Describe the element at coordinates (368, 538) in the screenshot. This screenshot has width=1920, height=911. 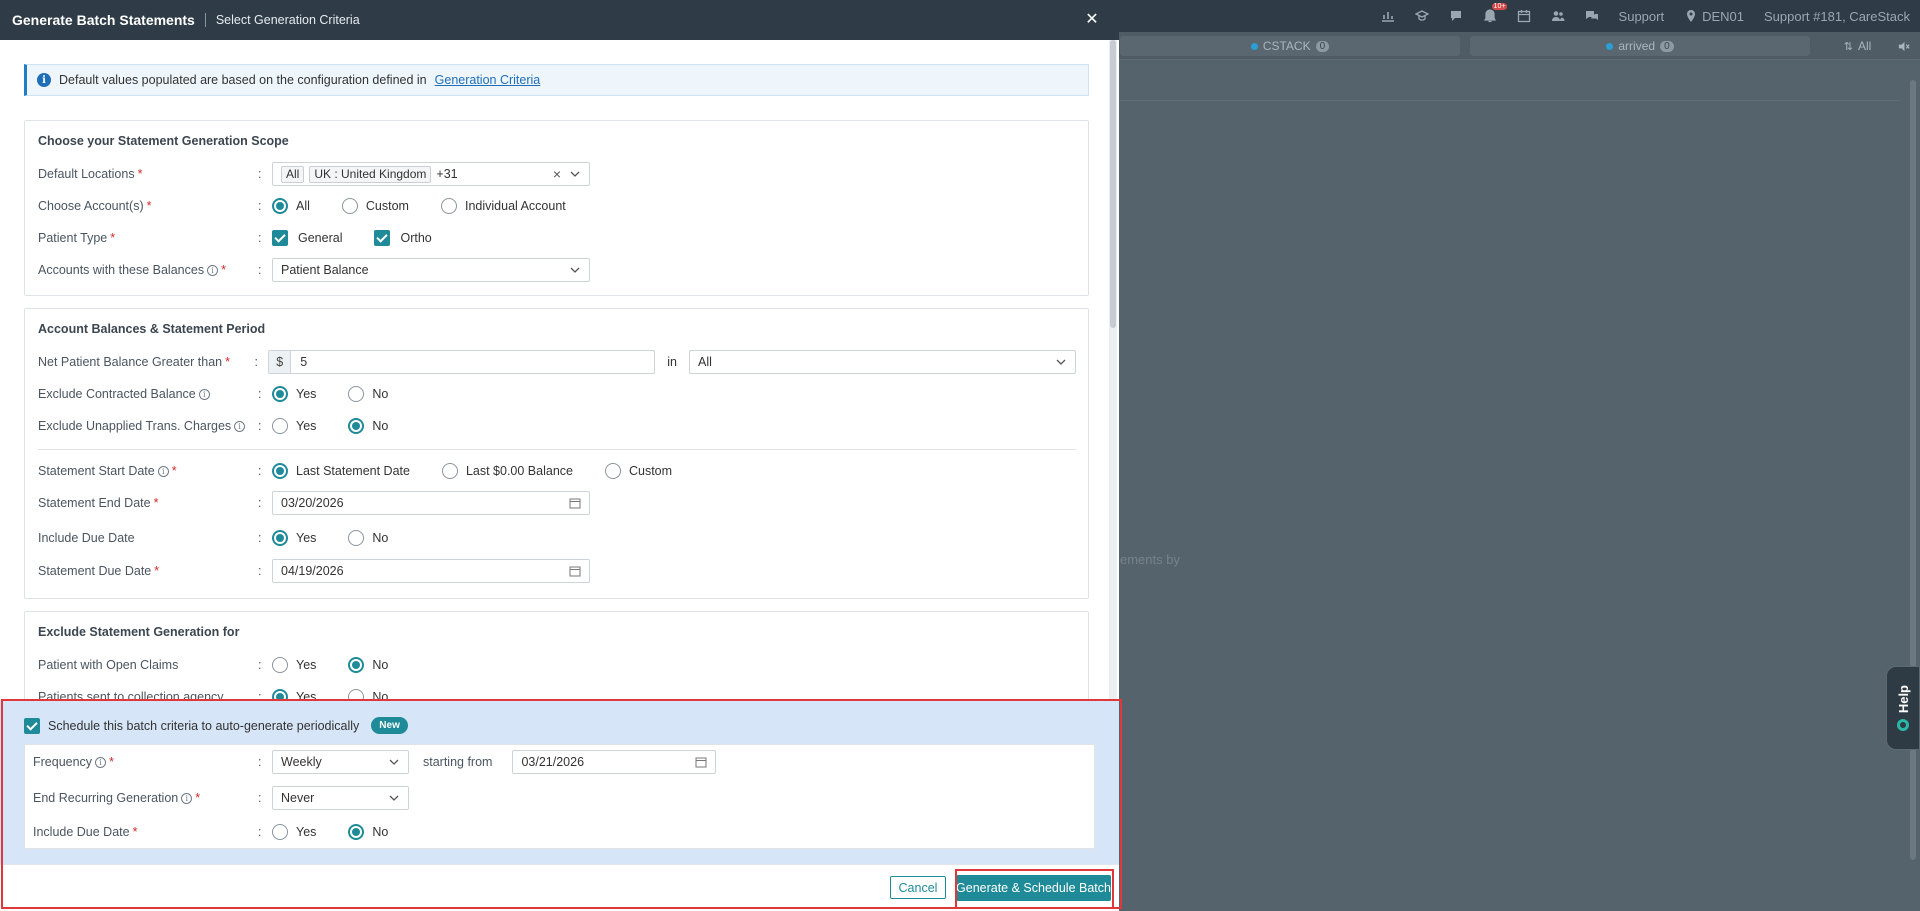
I see `include-due-no-radio: No` at that location.